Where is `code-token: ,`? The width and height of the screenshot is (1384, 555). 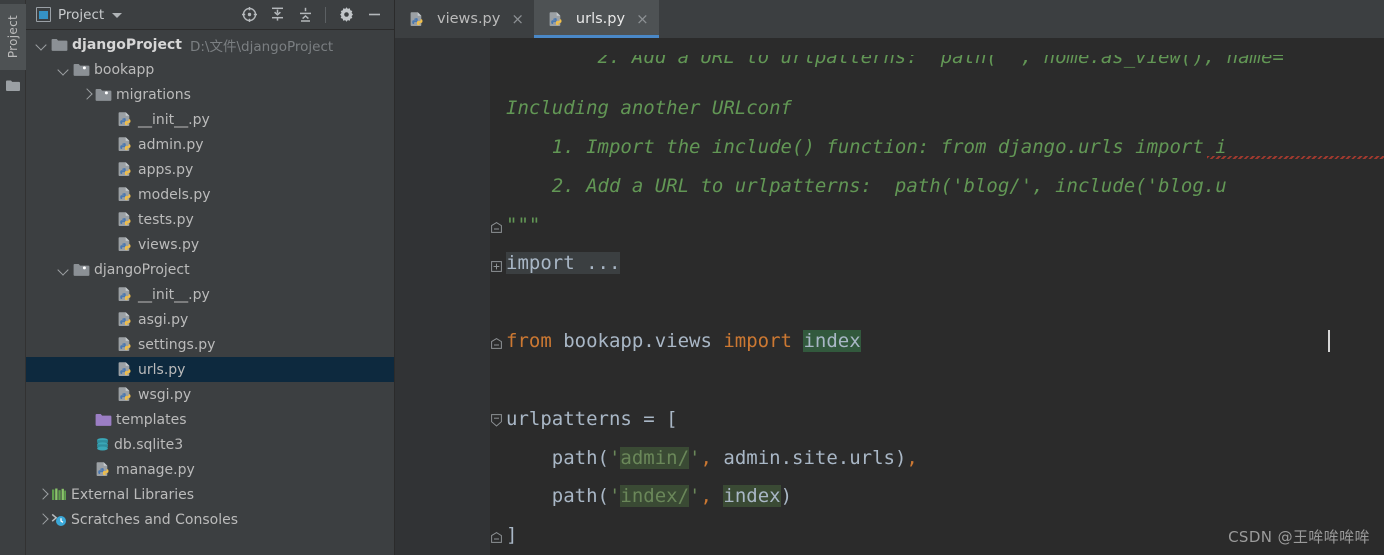
code-token: , is located at coordinates (706, 458).